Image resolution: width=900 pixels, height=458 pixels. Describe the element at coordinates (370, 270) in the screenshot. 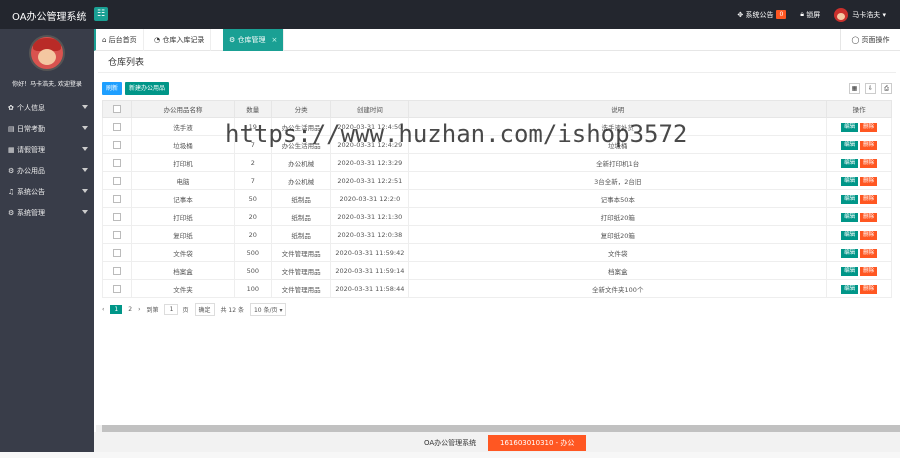

I see `cell-time: 2020-03-31 11:59:14` at that location.